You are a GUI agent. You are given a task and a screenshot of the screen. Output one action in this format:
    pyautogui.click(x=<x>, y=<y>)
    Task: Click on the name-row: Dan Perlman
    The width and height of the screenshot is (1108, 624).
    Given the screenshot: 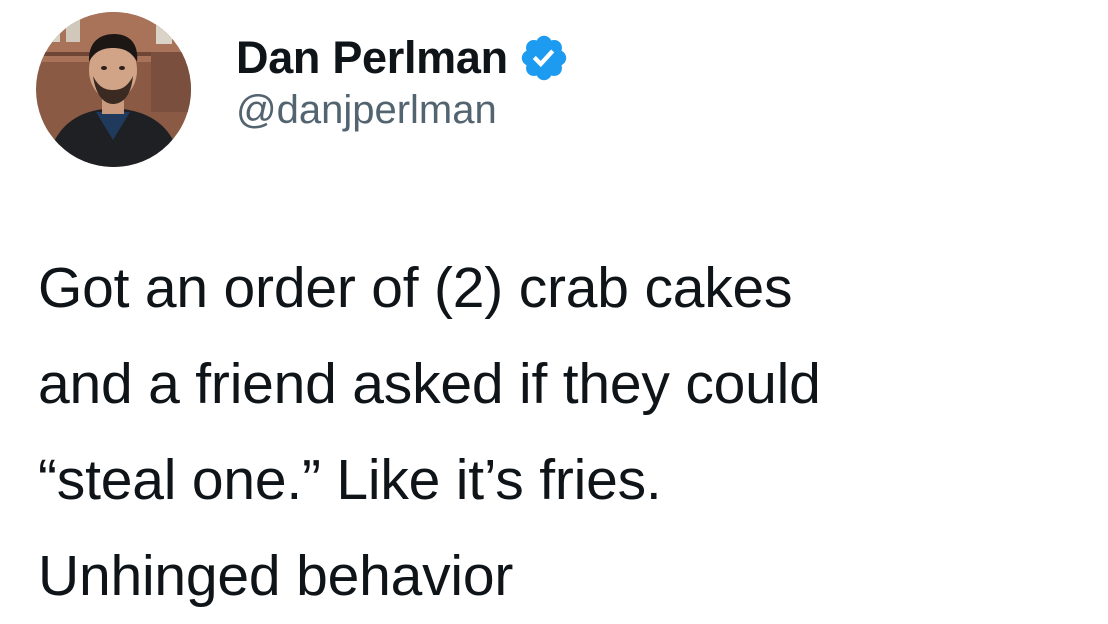 What is the action you would take?
    pyautogui.click(x=403, y=58)
    